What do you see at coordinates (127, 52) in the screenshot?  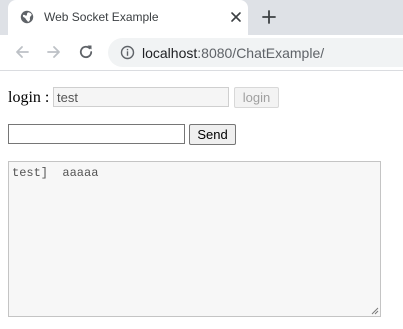 I see `info-icon` at bounding box center [127, 52].